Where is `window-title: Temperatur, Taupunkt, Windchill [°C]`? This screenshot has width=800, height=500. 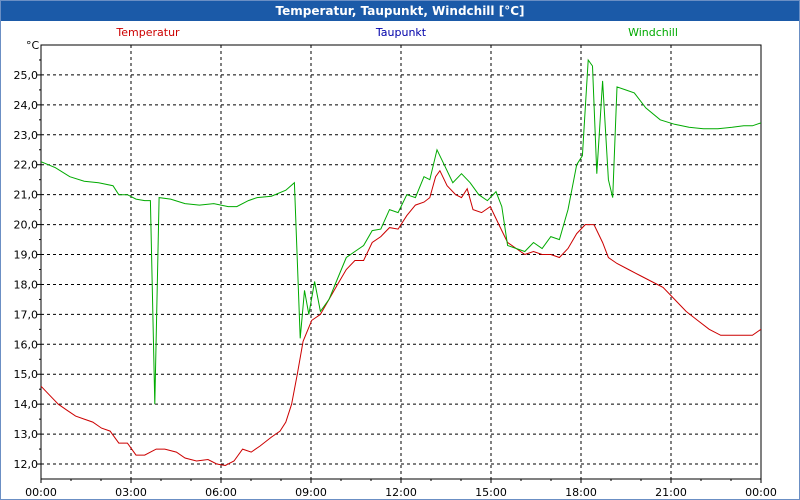 window-title: Temperatur, Taupunkt, Windchill [°C] is located at coordinates (400, 11).